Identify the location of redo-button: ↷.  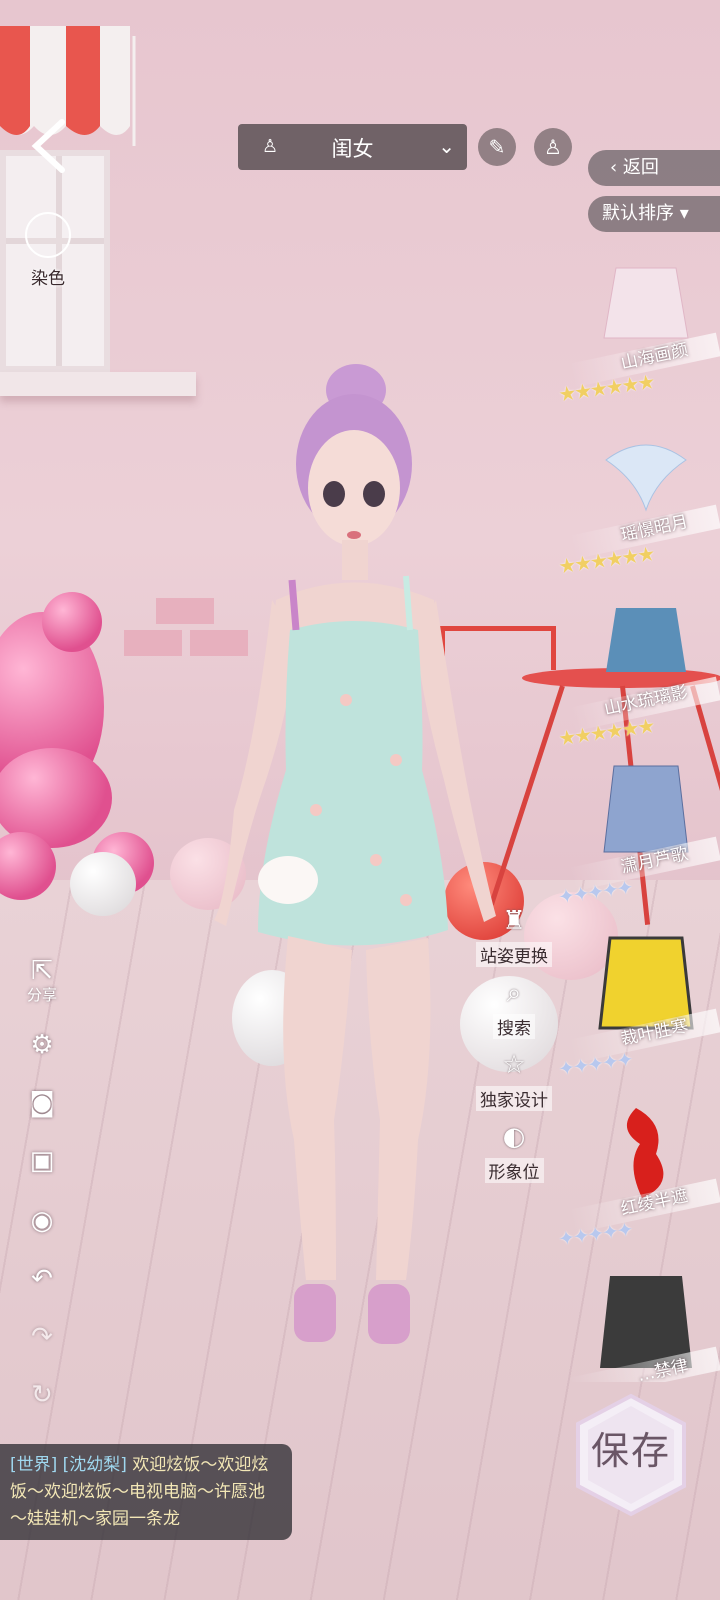
(42, 1337).